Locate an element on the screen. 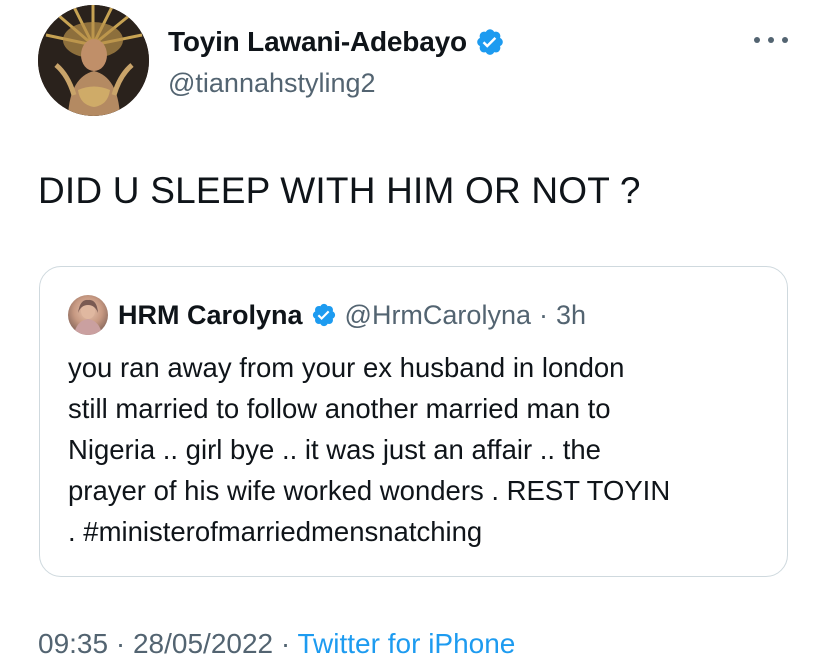 The height and width of the screenshot is (663, 829). author-name-row: Toyin Lawani-Adebayo is located at coordinates (336, 42).